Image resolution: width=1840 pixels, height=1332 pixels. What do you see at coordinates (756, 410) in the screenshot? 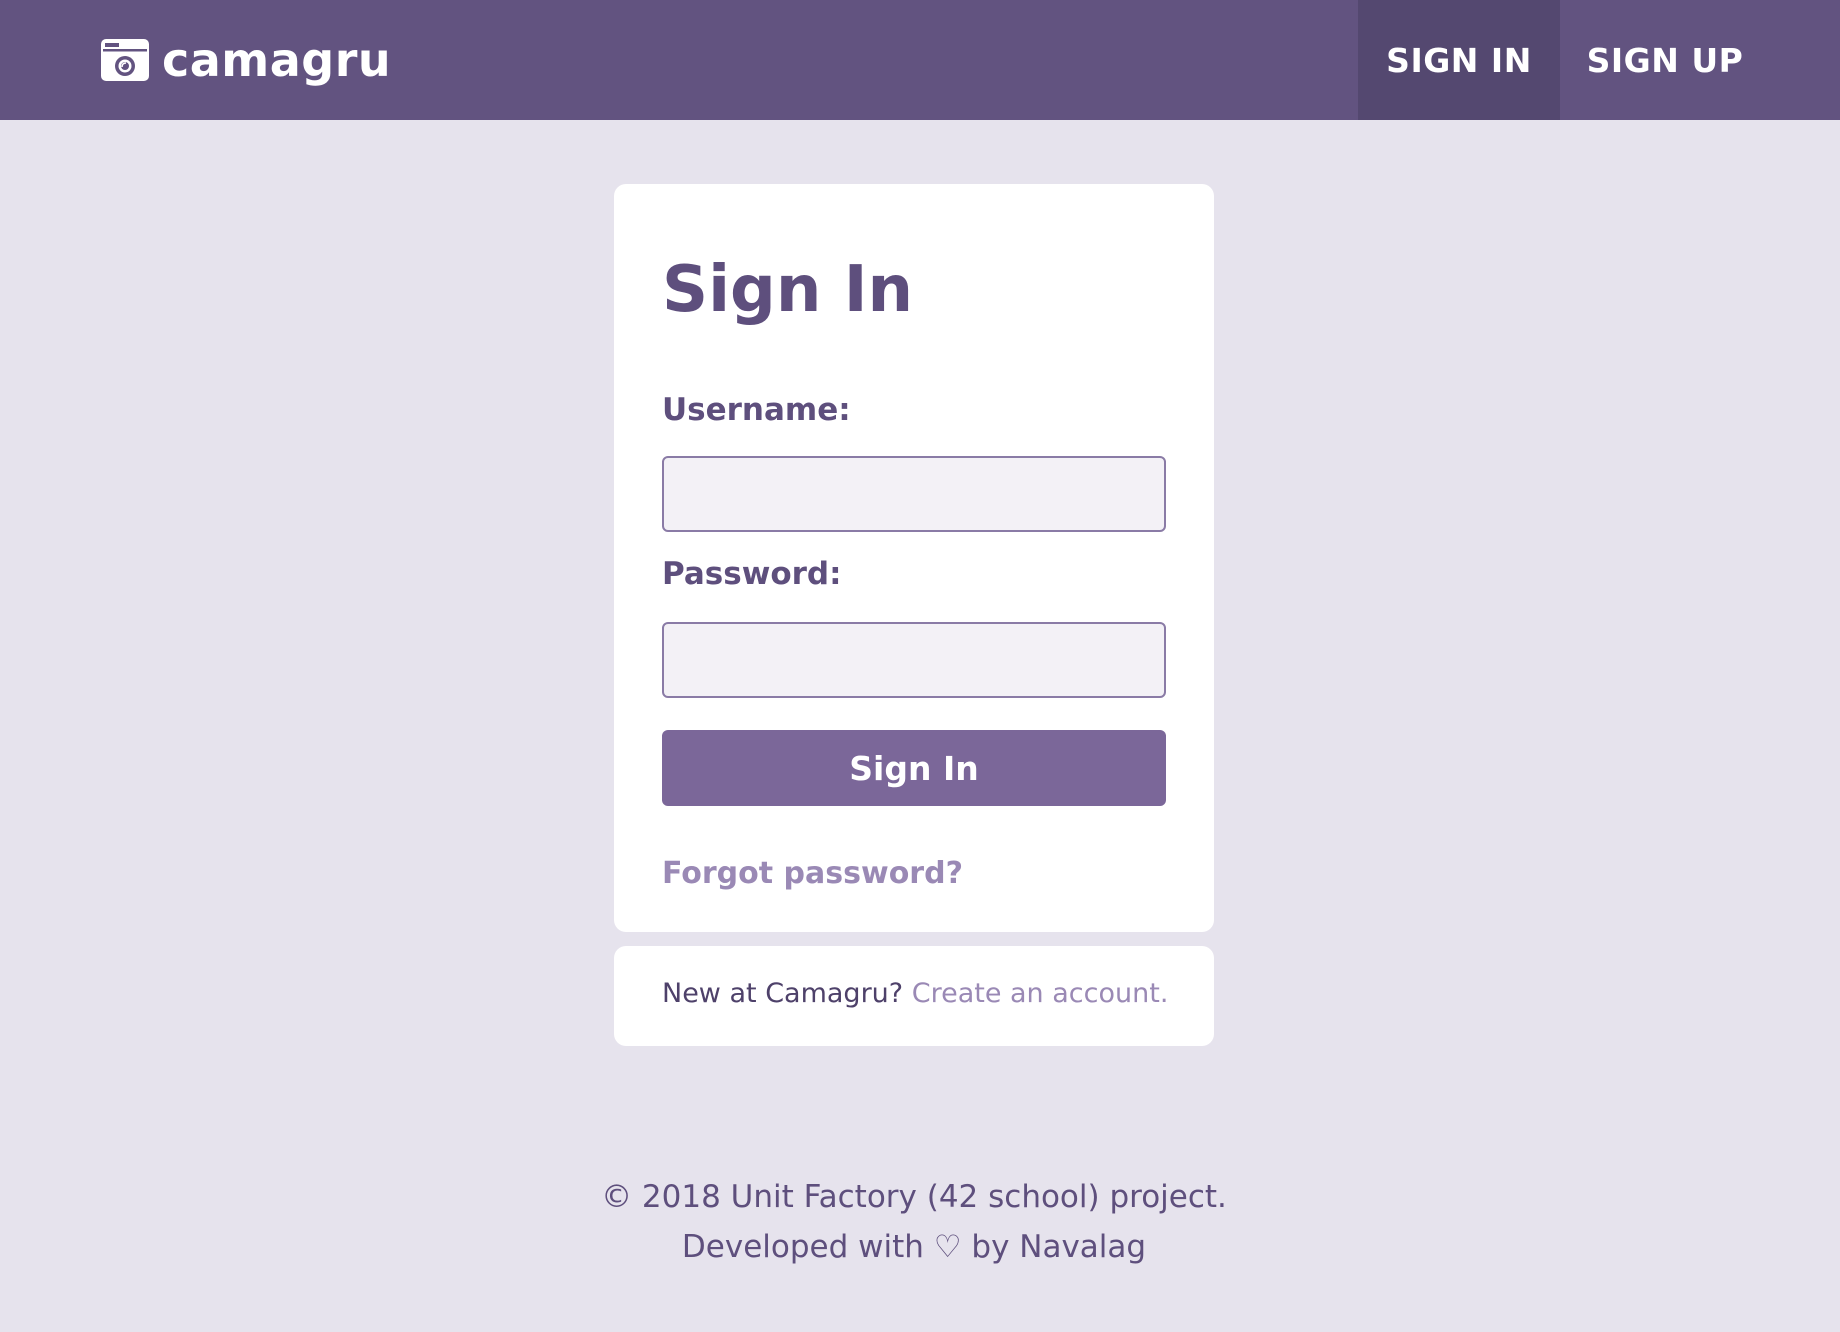
I see `username-label: Username:` at bounding box center [756, 410].